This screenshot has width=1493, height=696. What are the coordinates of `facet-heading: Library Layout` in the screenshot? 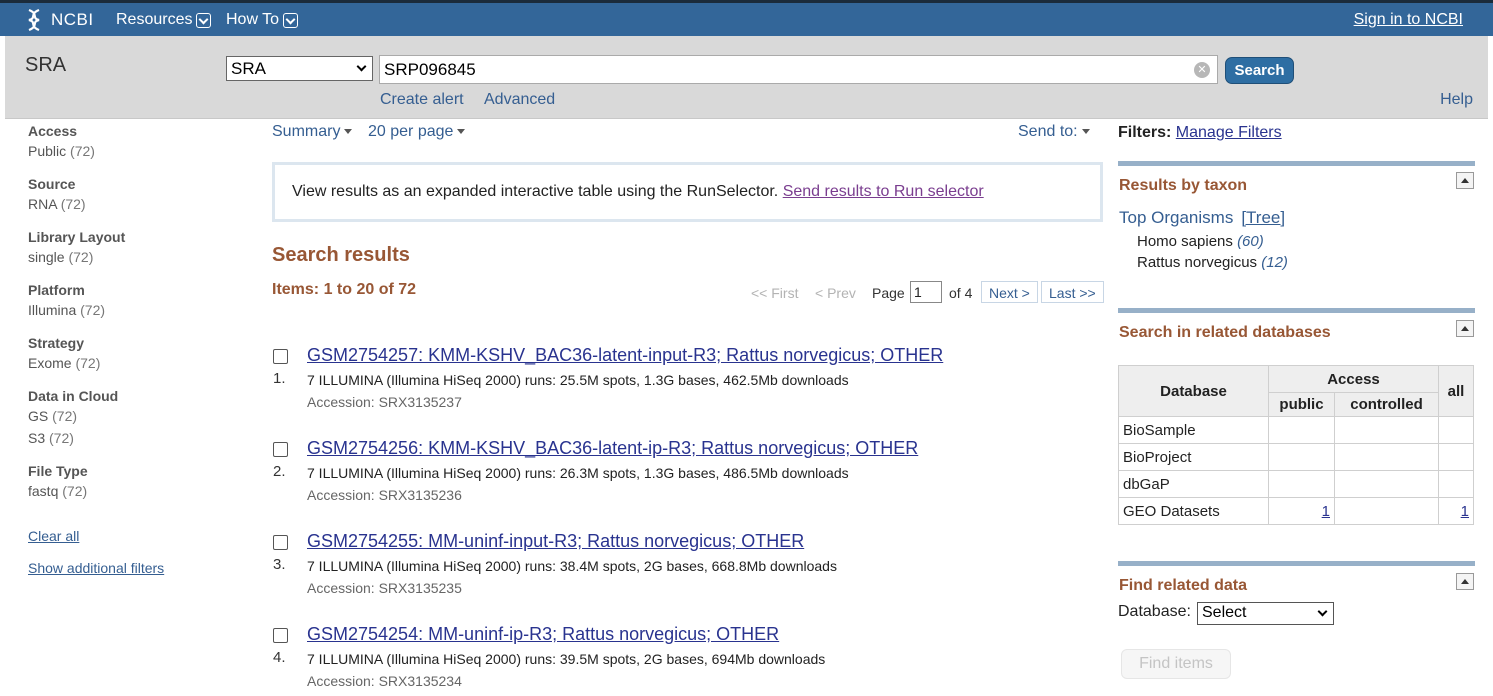 It's located at (77, 237).